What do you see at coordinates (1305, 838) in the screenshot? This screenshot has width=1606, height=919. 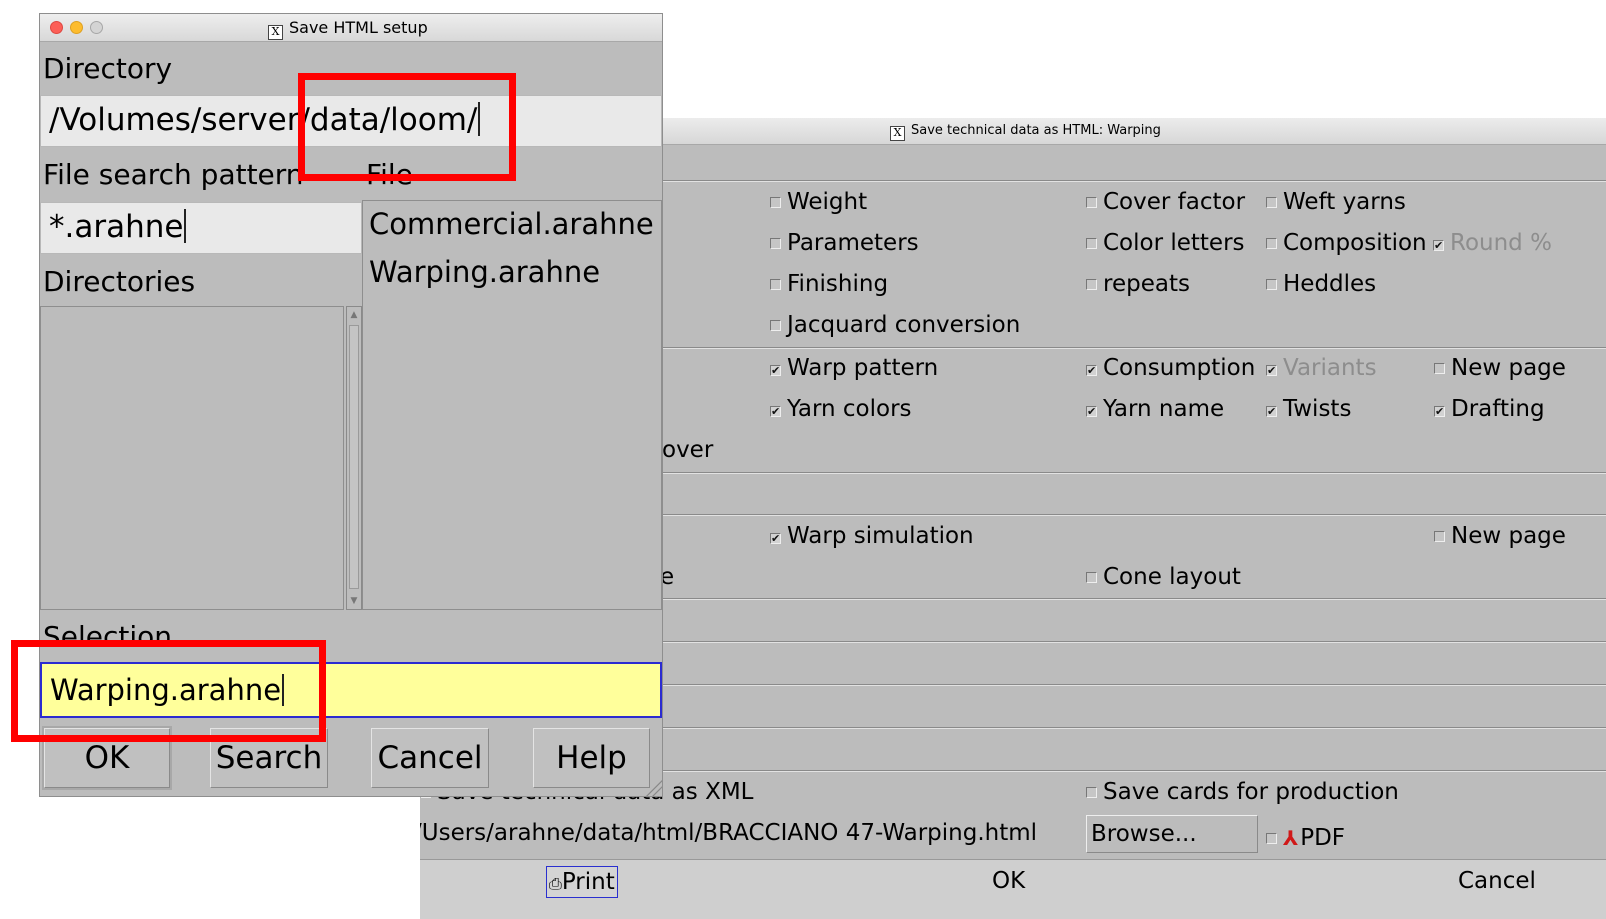 I see `pdf-checkbox: ⅄PDF` at bounding box center [1305, 838].